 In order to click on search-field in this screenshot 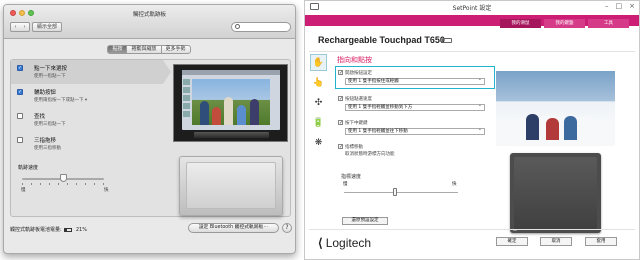, I will do `click(261, 27)`.